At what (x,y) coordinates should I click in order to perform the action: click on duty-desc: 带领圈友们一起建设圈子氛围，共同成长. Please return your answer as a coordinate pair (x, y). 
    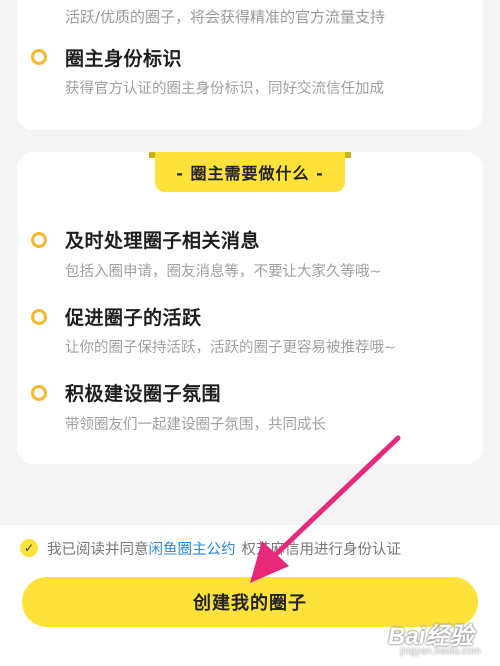
    Looking at the image, I should click on (195, 425).